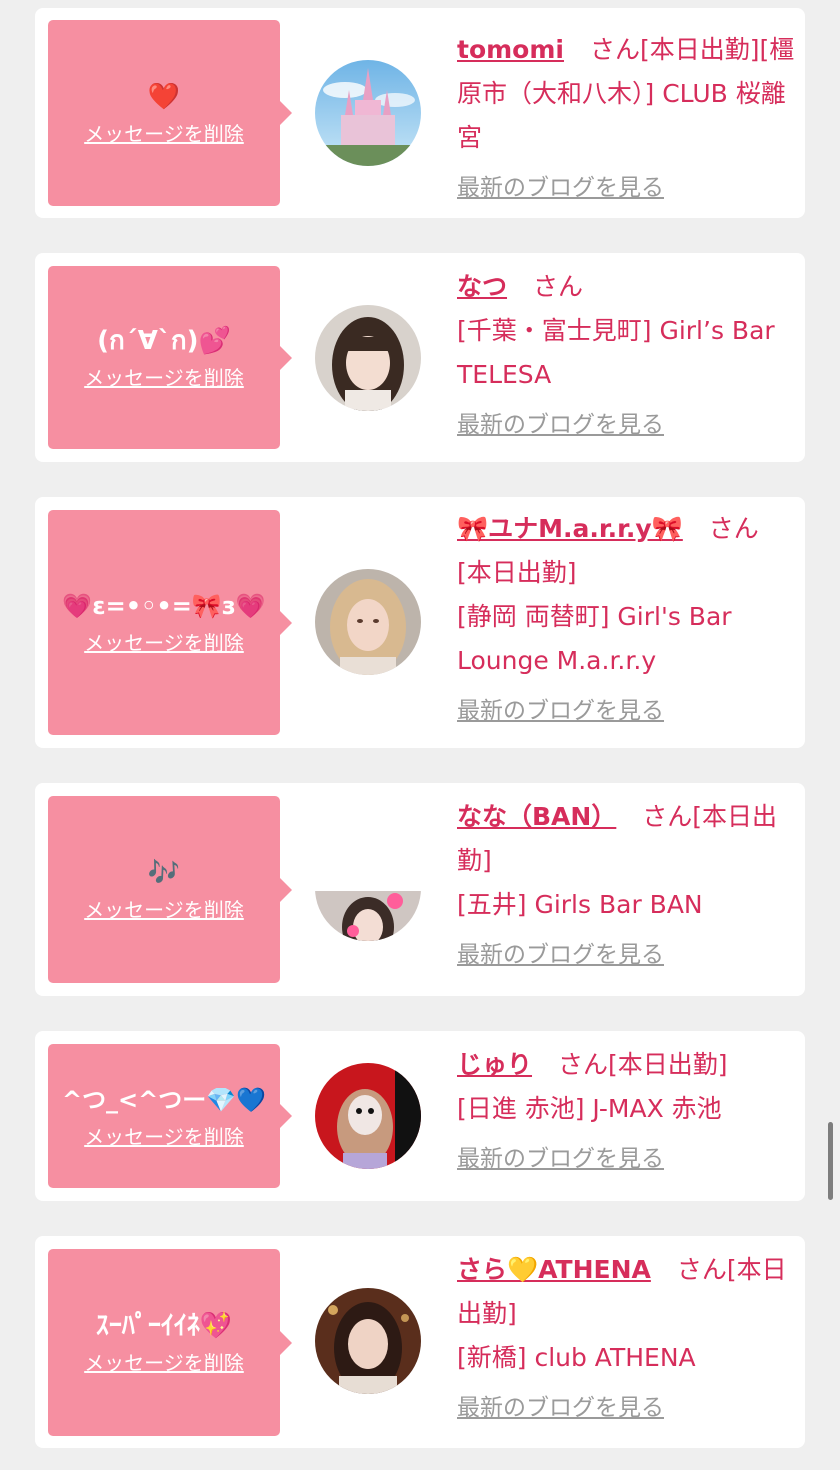 Image resolution: width=840 pixels, height=1470 pixels. What do you see at coordinates (164, 1342) in the screenshot?
I see `message-bubble: ｽｰﾊﾟｰｲｲﾈ💖 メッセージを削除` at bounding box center [164, 1342].